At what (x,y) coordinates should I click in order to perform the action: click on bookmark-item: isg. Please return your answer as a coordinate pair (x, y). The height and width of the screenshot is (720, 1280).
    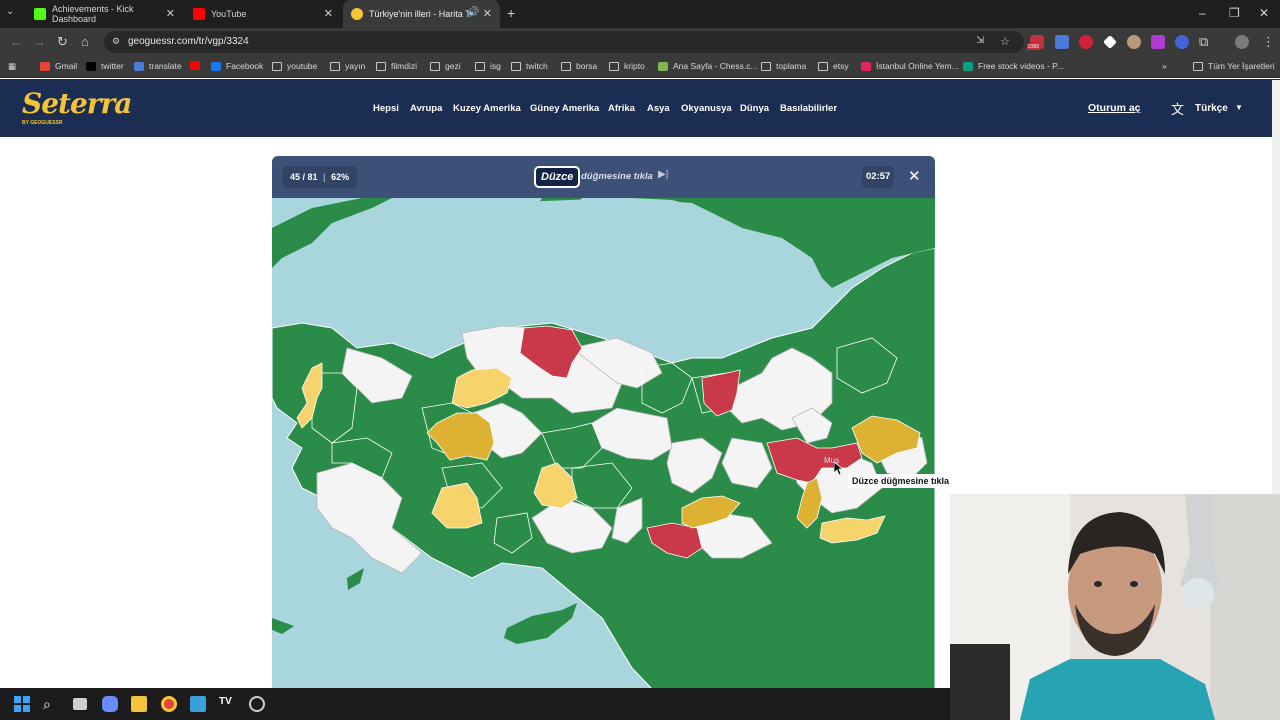
    Looking at the image, I should click on (488, 66).